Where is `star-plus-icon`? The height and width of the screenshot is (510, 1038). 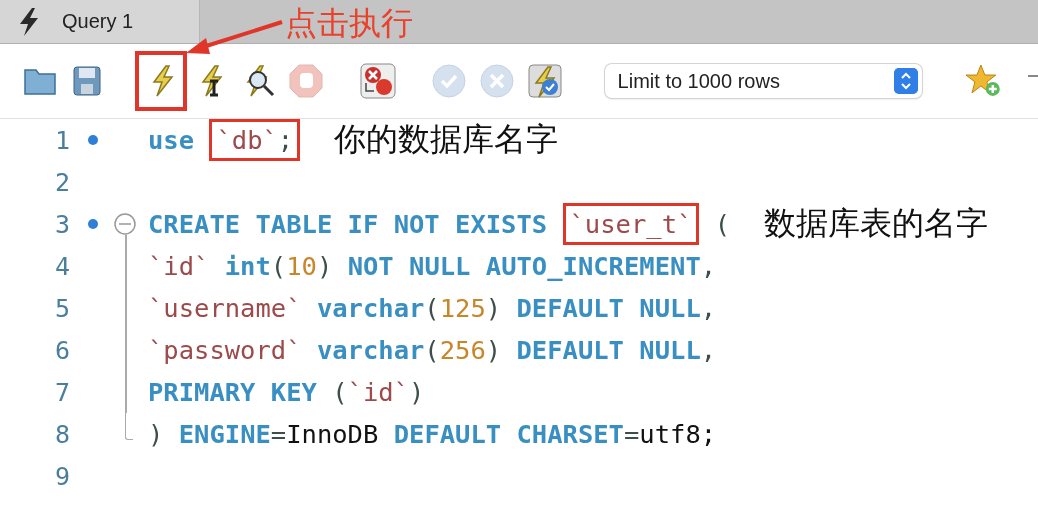 star-plus-icon is located at coordinates (984, 81).